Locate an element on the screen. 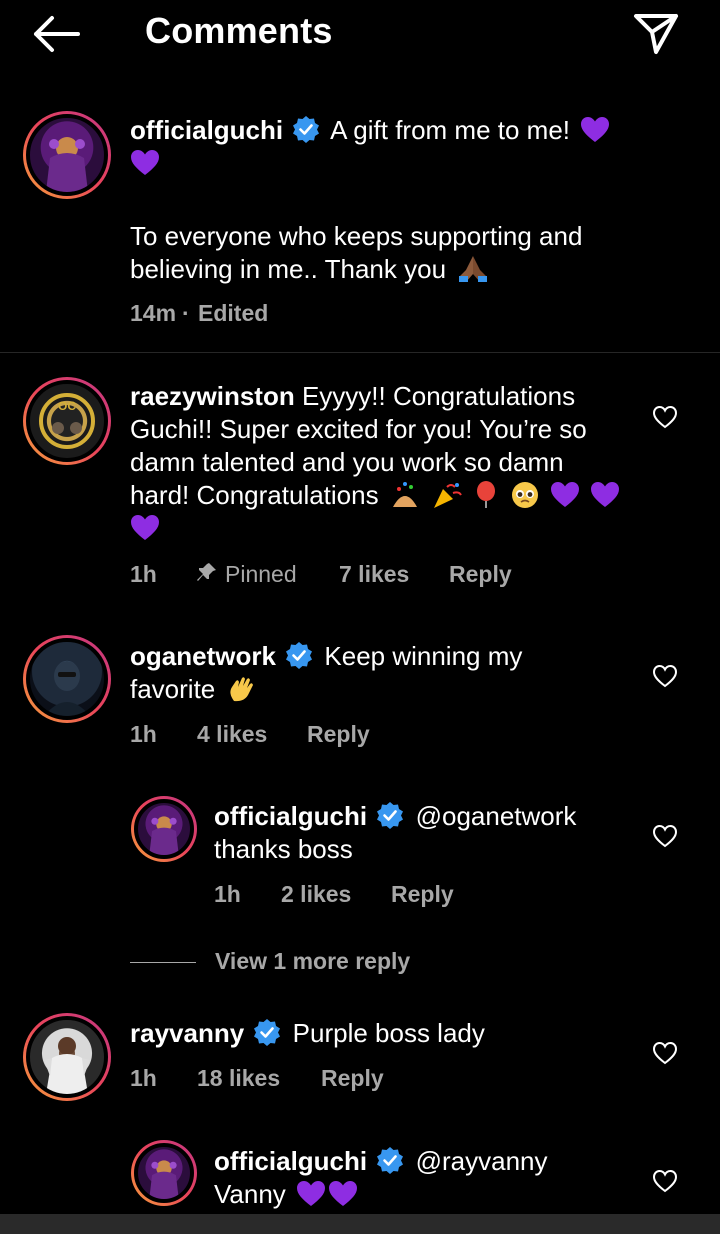 Image resolution: width=720 pixels, height=1234 pixels. mention-link: @oganetwork is located at coordinates (496, 816).